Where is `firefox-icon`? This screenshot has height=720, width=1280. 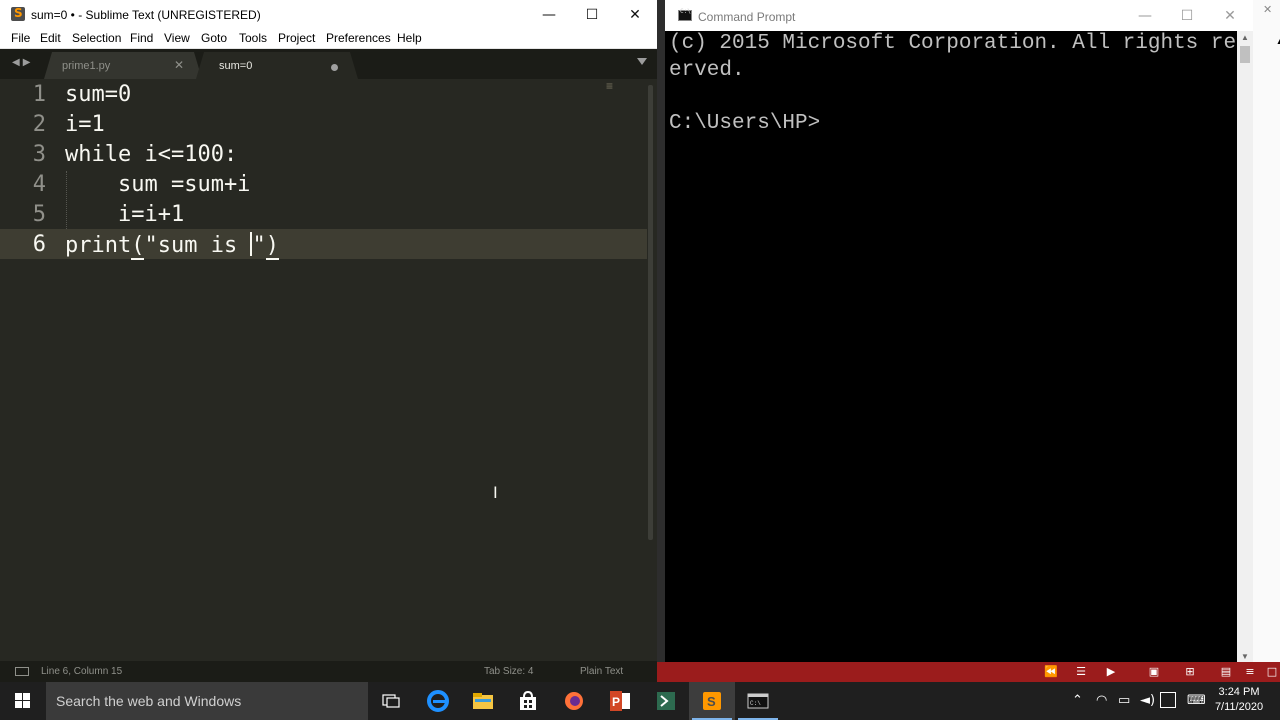 firefox-icon is located at coordinates (574, 701).